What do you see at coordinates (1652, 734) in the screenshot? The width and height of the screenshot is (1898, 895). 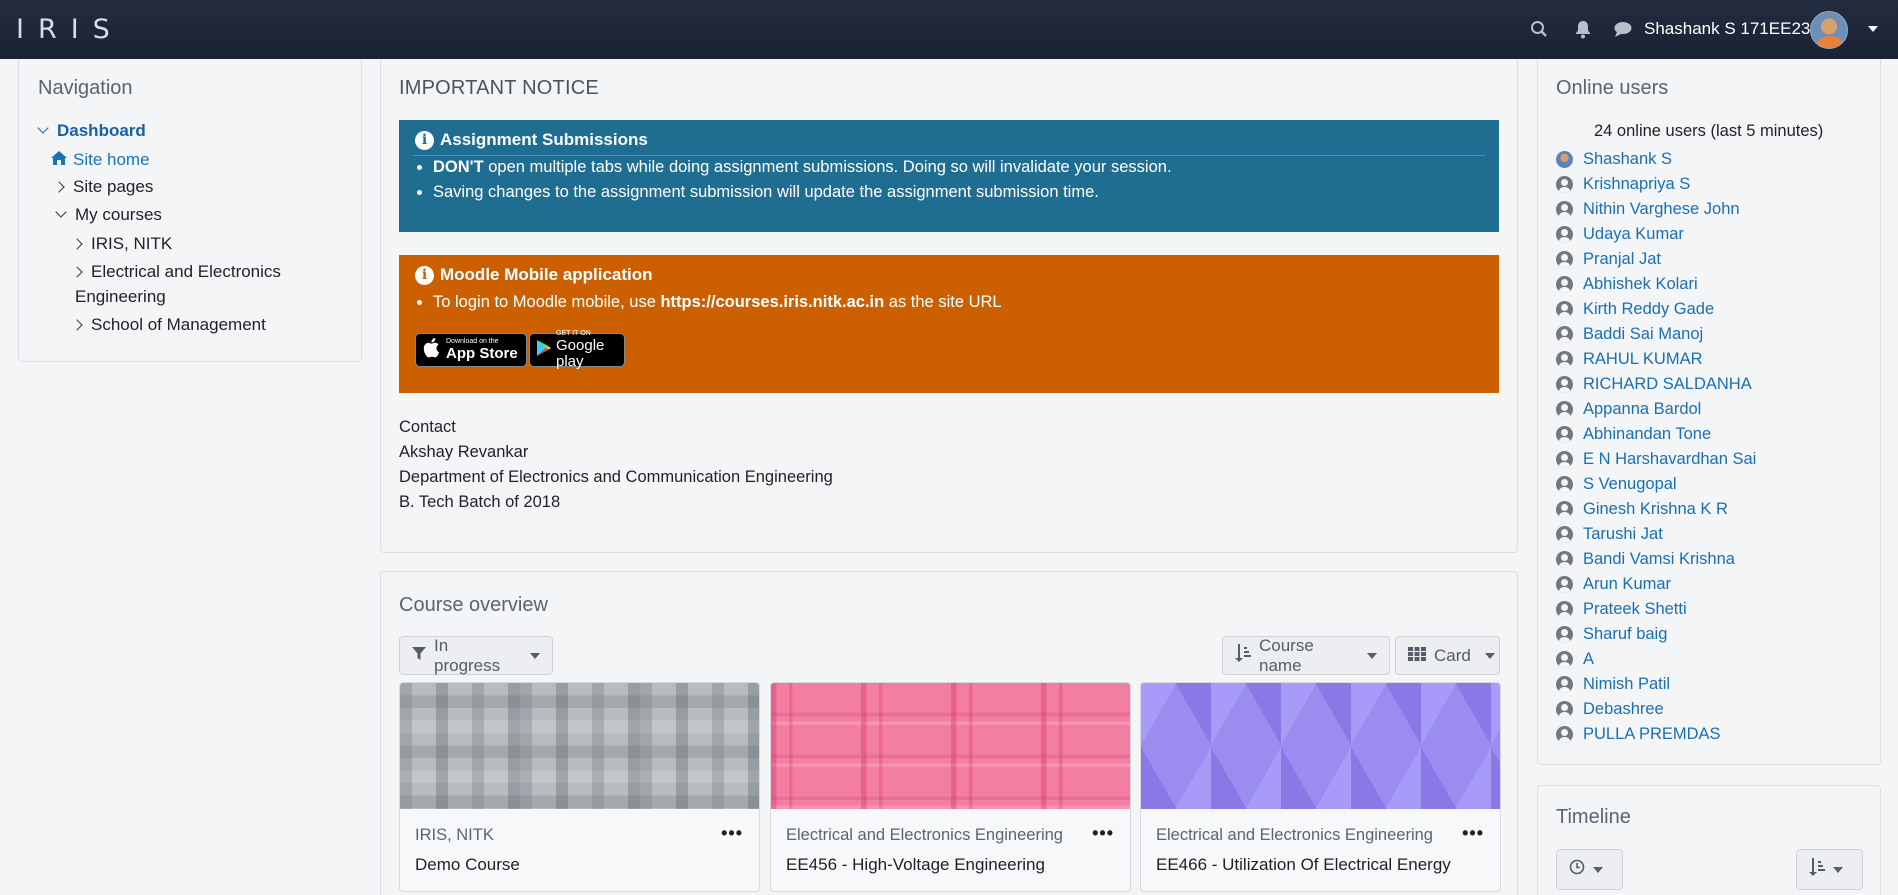 I see `online-user-name: PULLA PREMDAS` at bounding box center [1652, 734].